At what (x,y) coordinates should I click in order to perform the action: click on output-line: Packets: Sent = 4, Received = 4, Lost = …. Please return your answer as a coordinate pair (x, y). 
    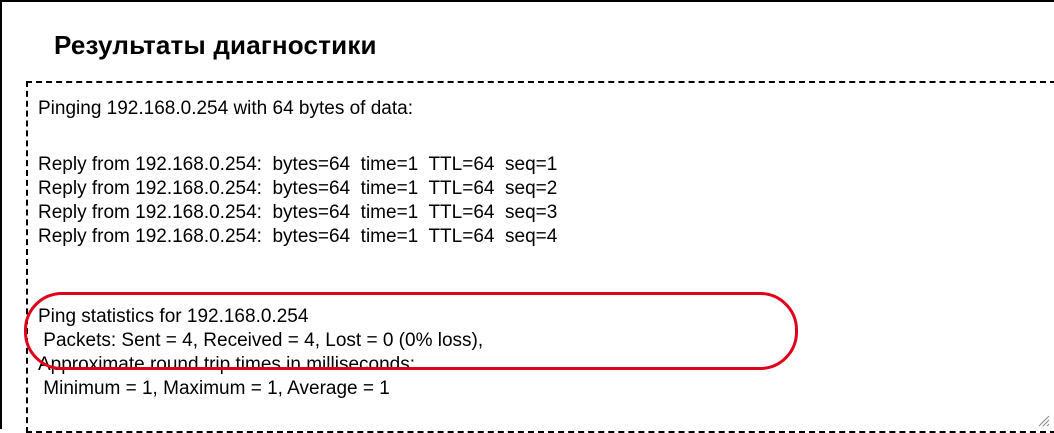
    Looking at the image, I should click on (261, 340).